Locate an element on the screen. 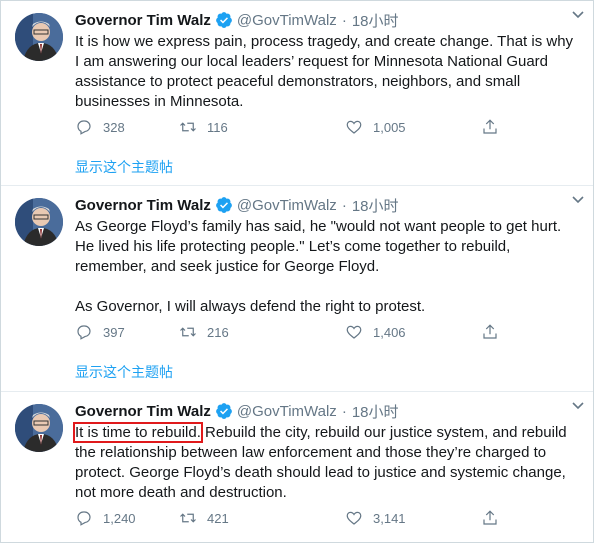 The image size is (594, 543). retweet-count: 421 is located at coordinates (218, 518).